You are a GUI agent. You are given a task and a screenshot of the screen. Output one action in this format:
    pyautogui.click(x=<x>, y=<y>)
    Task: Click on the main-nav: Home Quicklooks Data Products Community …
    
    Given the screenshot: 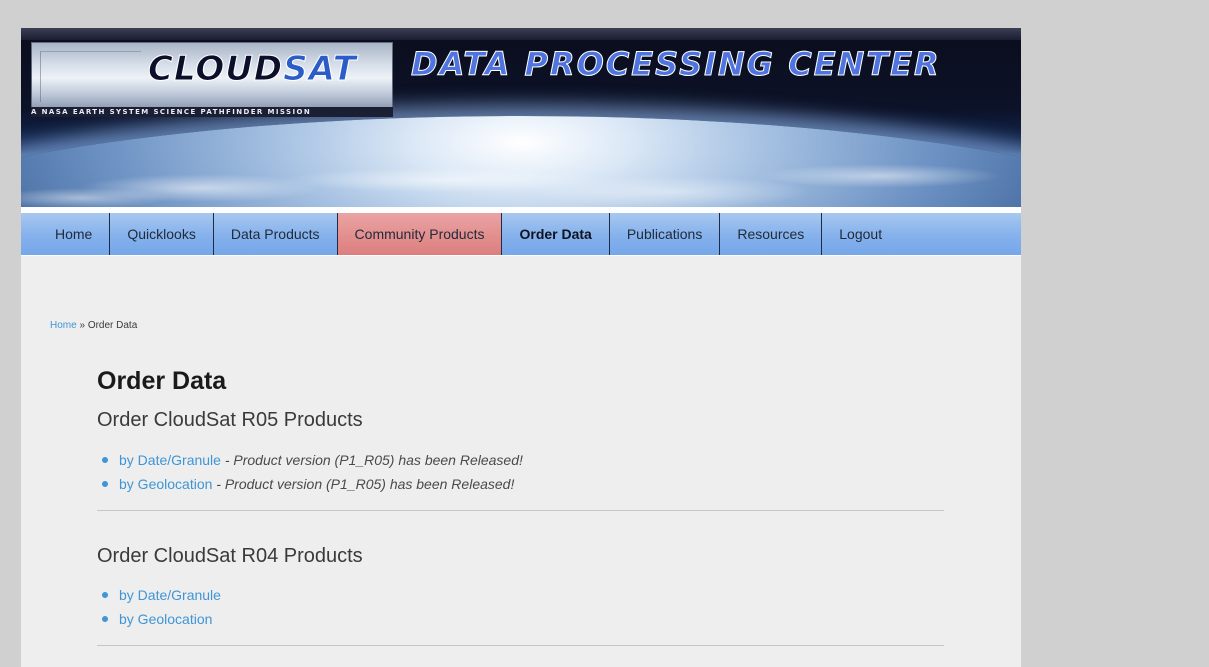 What is the action you would take?
    pyautogui.click(x=521, y=234)
    